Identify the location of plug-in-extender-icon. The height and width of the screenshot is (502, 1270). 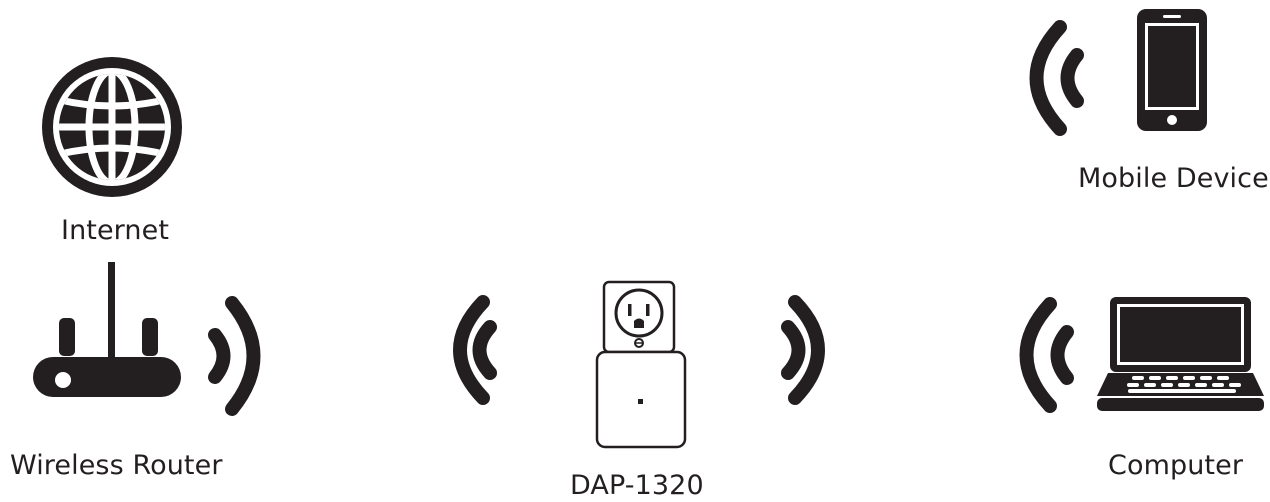
(641, 364).